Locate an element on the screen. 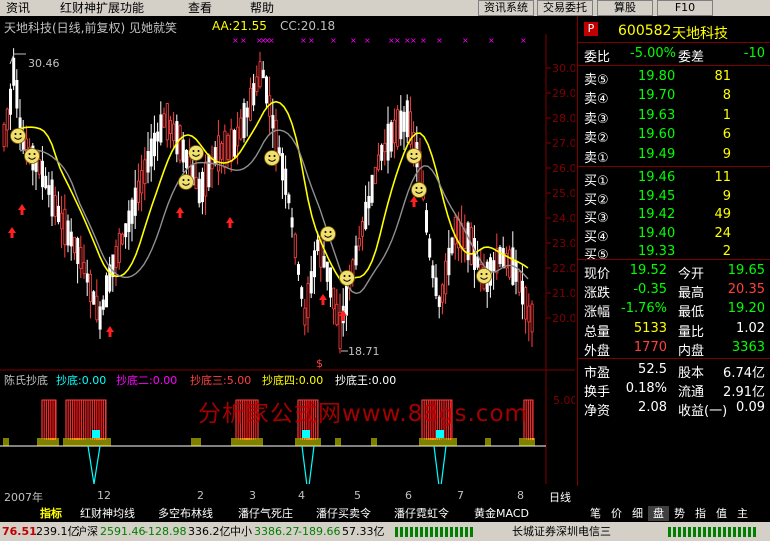 The height and width of the screenshot is (541, 770). ask-volume: 6 is located at coordinates (726, 135).